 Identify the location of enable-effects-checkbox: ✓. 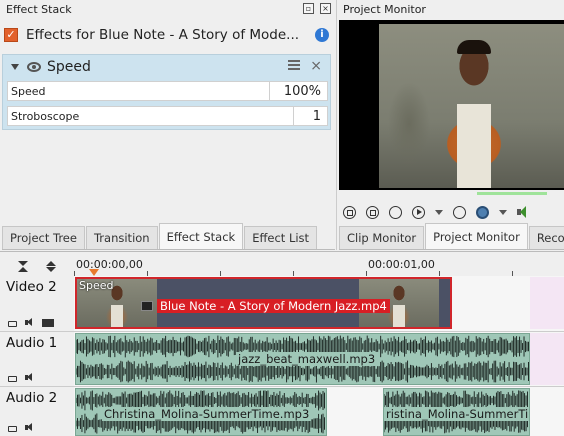
(11, 35).